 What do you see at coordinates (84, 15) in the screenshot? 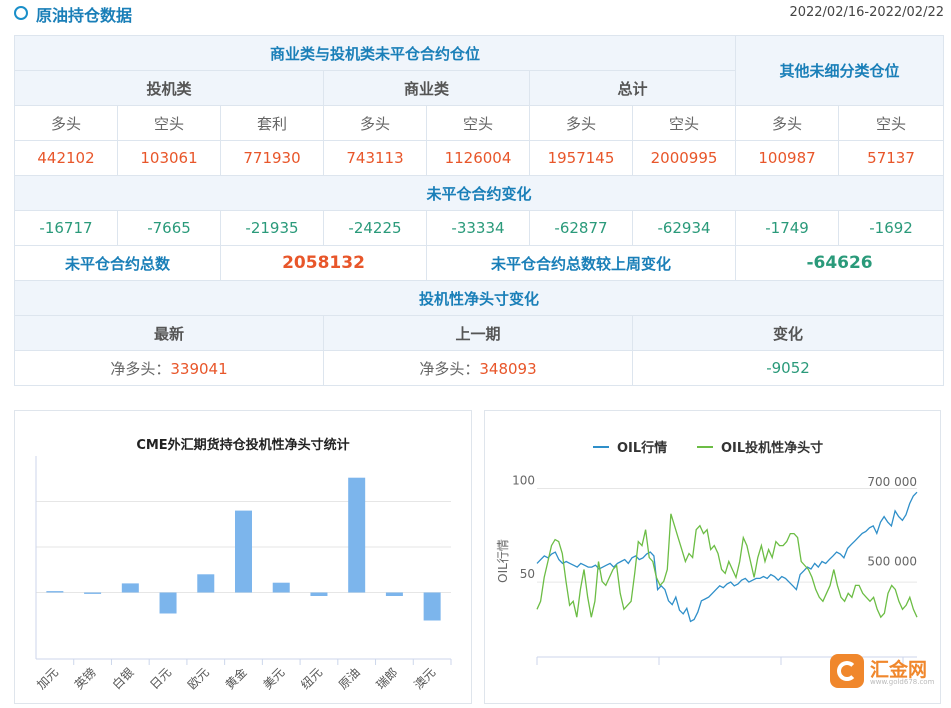
I see `page-title: 原油持仓数据` at bounding box center [84, 15].